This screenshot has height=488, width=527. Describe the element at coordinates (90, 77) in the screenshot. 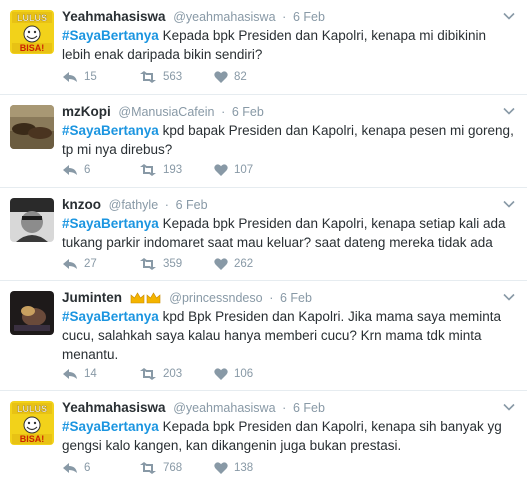

I see `reply-count: 15` at that location.